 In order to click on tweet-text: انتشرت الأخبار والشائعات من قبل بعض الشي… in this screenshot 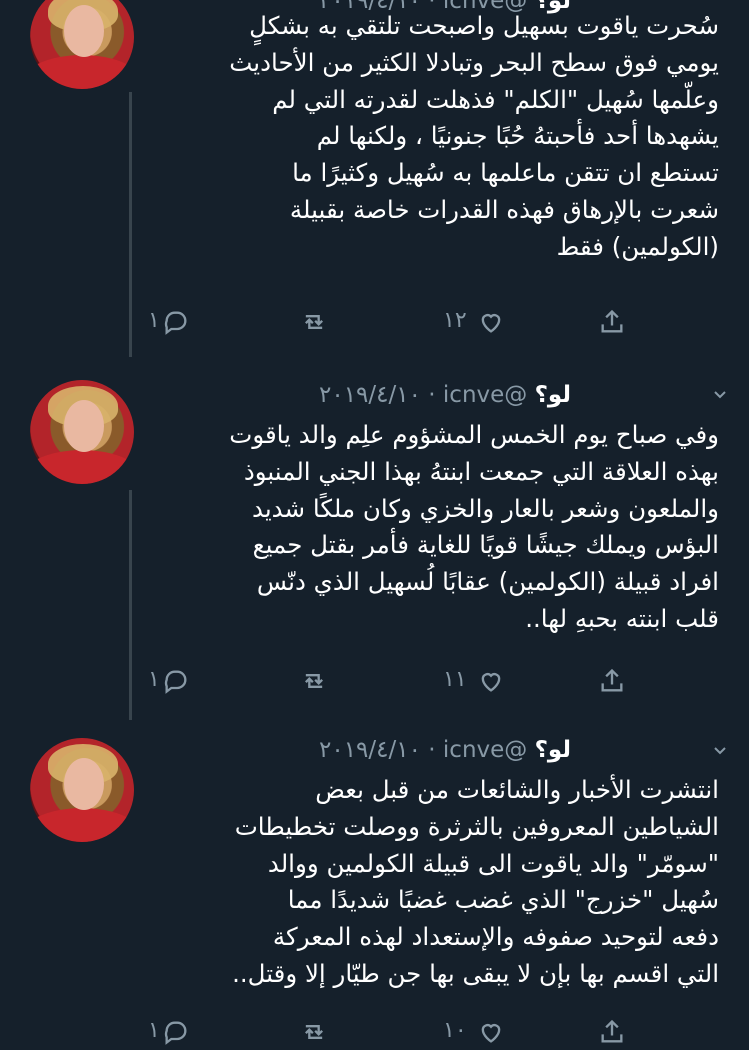, I will do `click(475, 881)`.